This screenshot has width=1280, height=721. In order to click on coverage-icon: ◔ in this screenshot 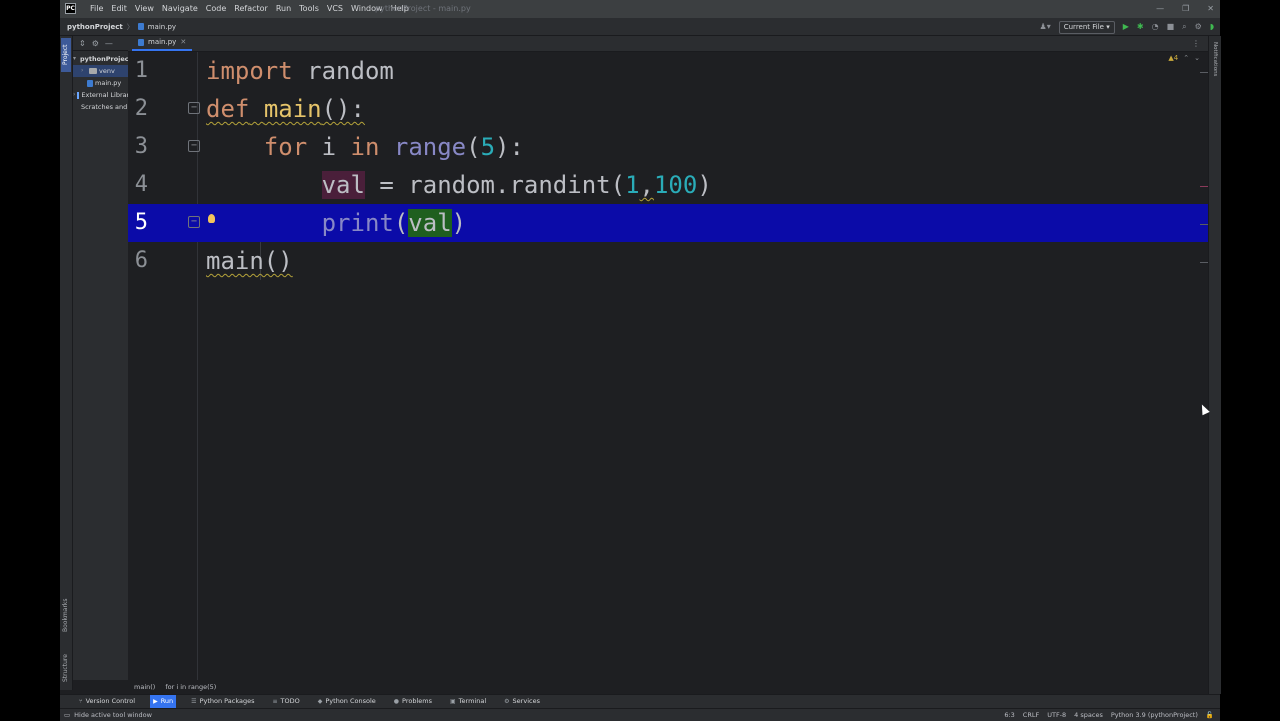, I will do `click(1155, 27)`.